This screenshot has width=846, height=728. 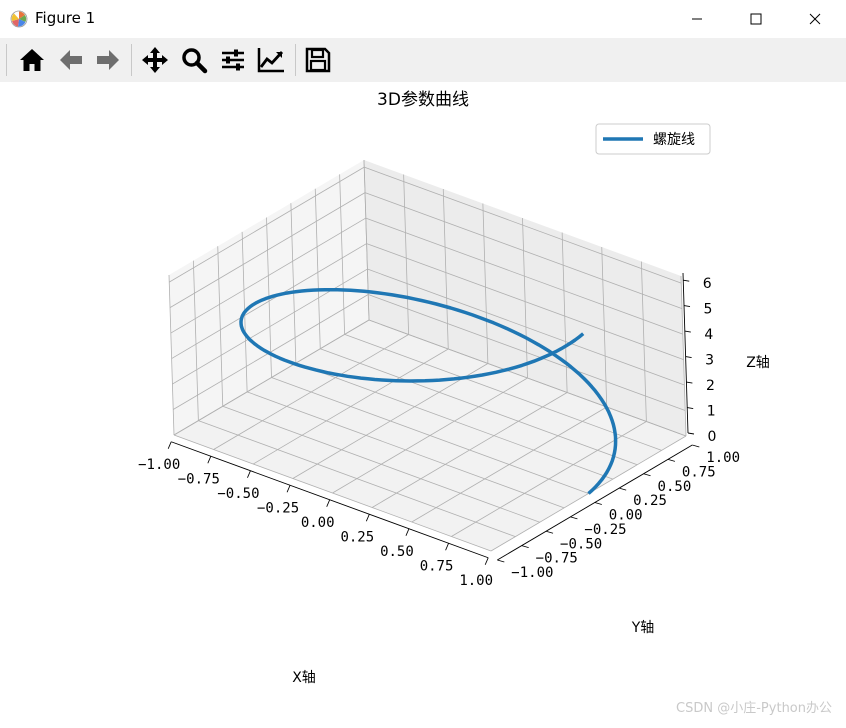 What do you see at coordinates (397, 552) in the screenshot?
I see `x-tick-label: 0.50` at bounding box center [397, 552].